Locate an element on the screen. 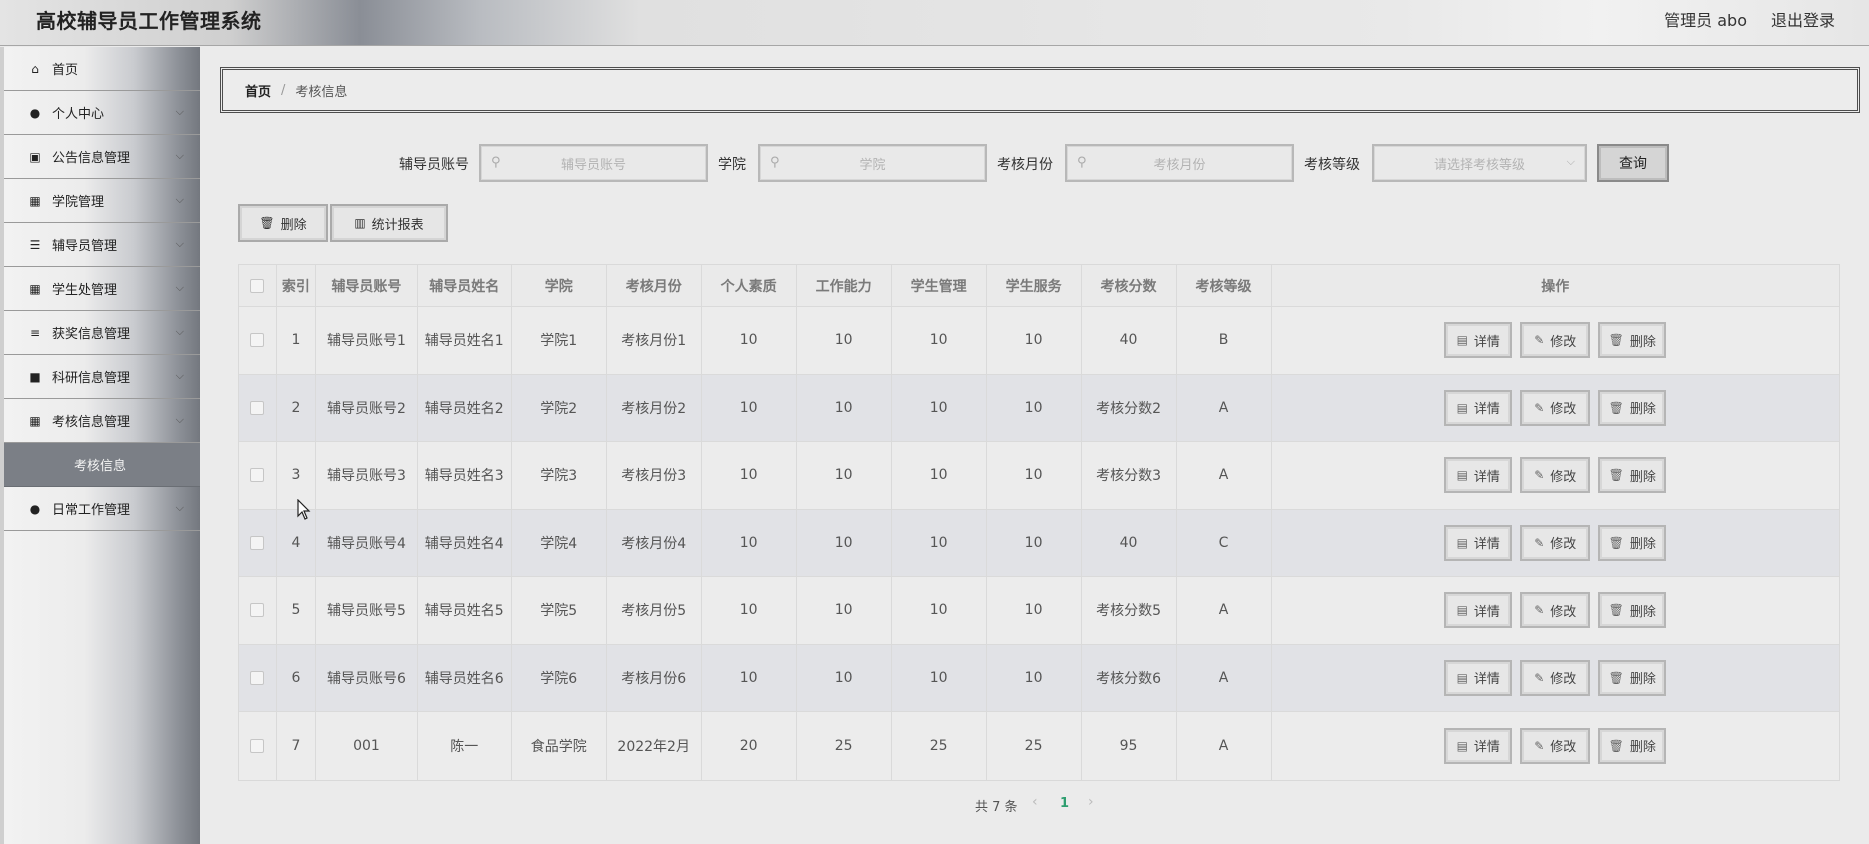  sidebar-item-6: ≡ 获奖信息管理 ⌵ is located at coordinates (102, 333).